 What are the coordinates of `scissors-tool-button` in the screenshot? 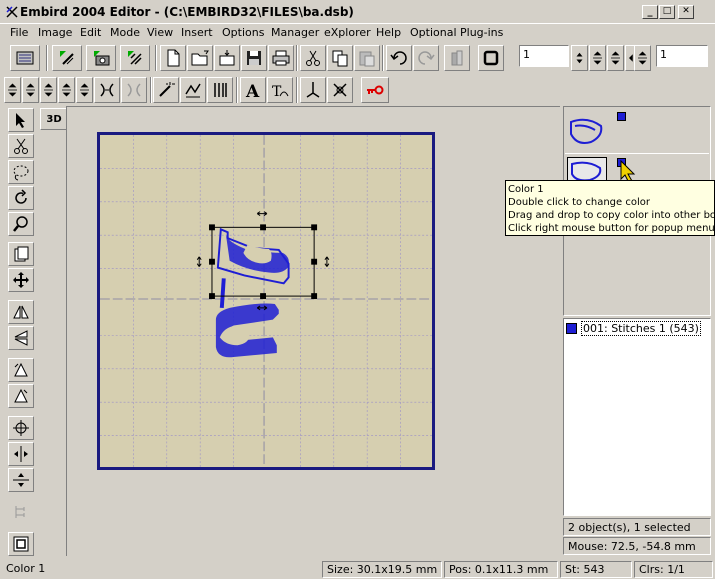 It's located at (21, 146).